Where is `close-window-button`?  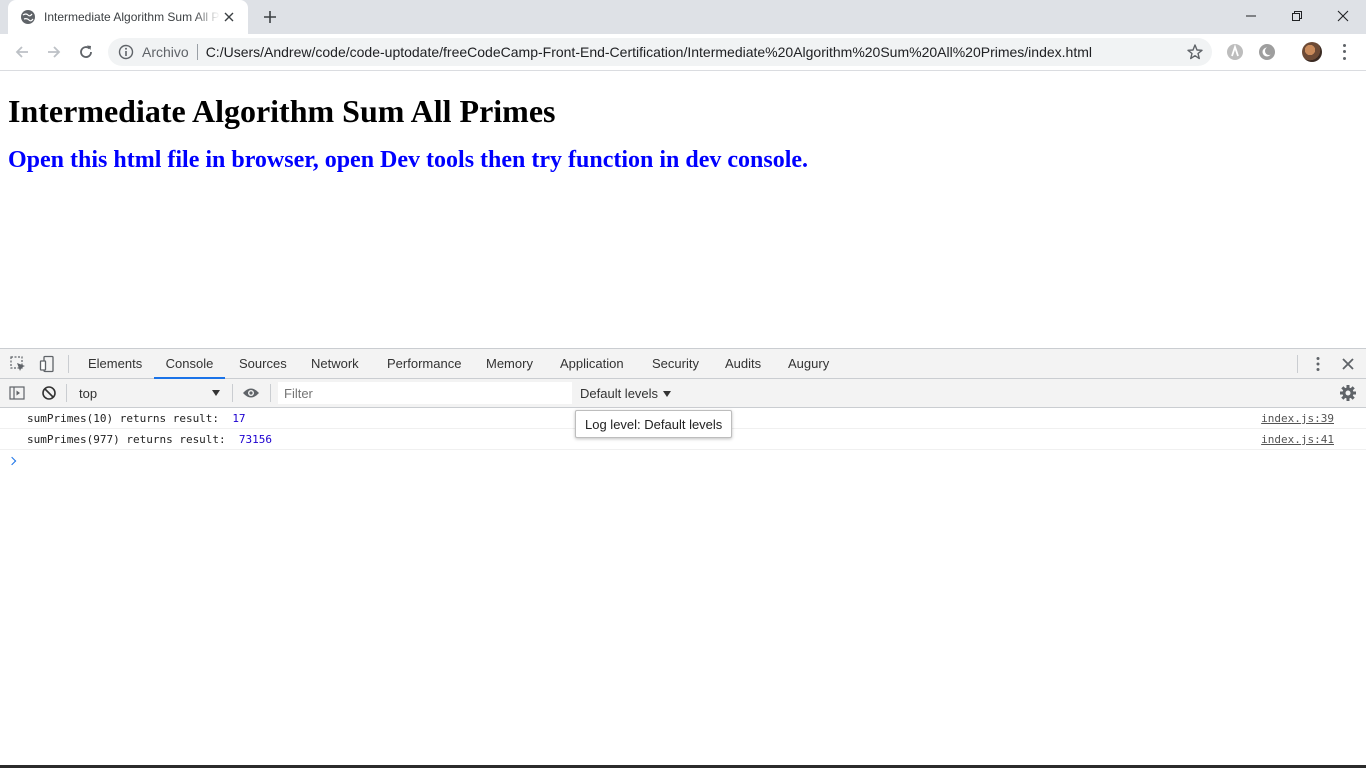
close-window-button is located at coordinates (1343, 16).